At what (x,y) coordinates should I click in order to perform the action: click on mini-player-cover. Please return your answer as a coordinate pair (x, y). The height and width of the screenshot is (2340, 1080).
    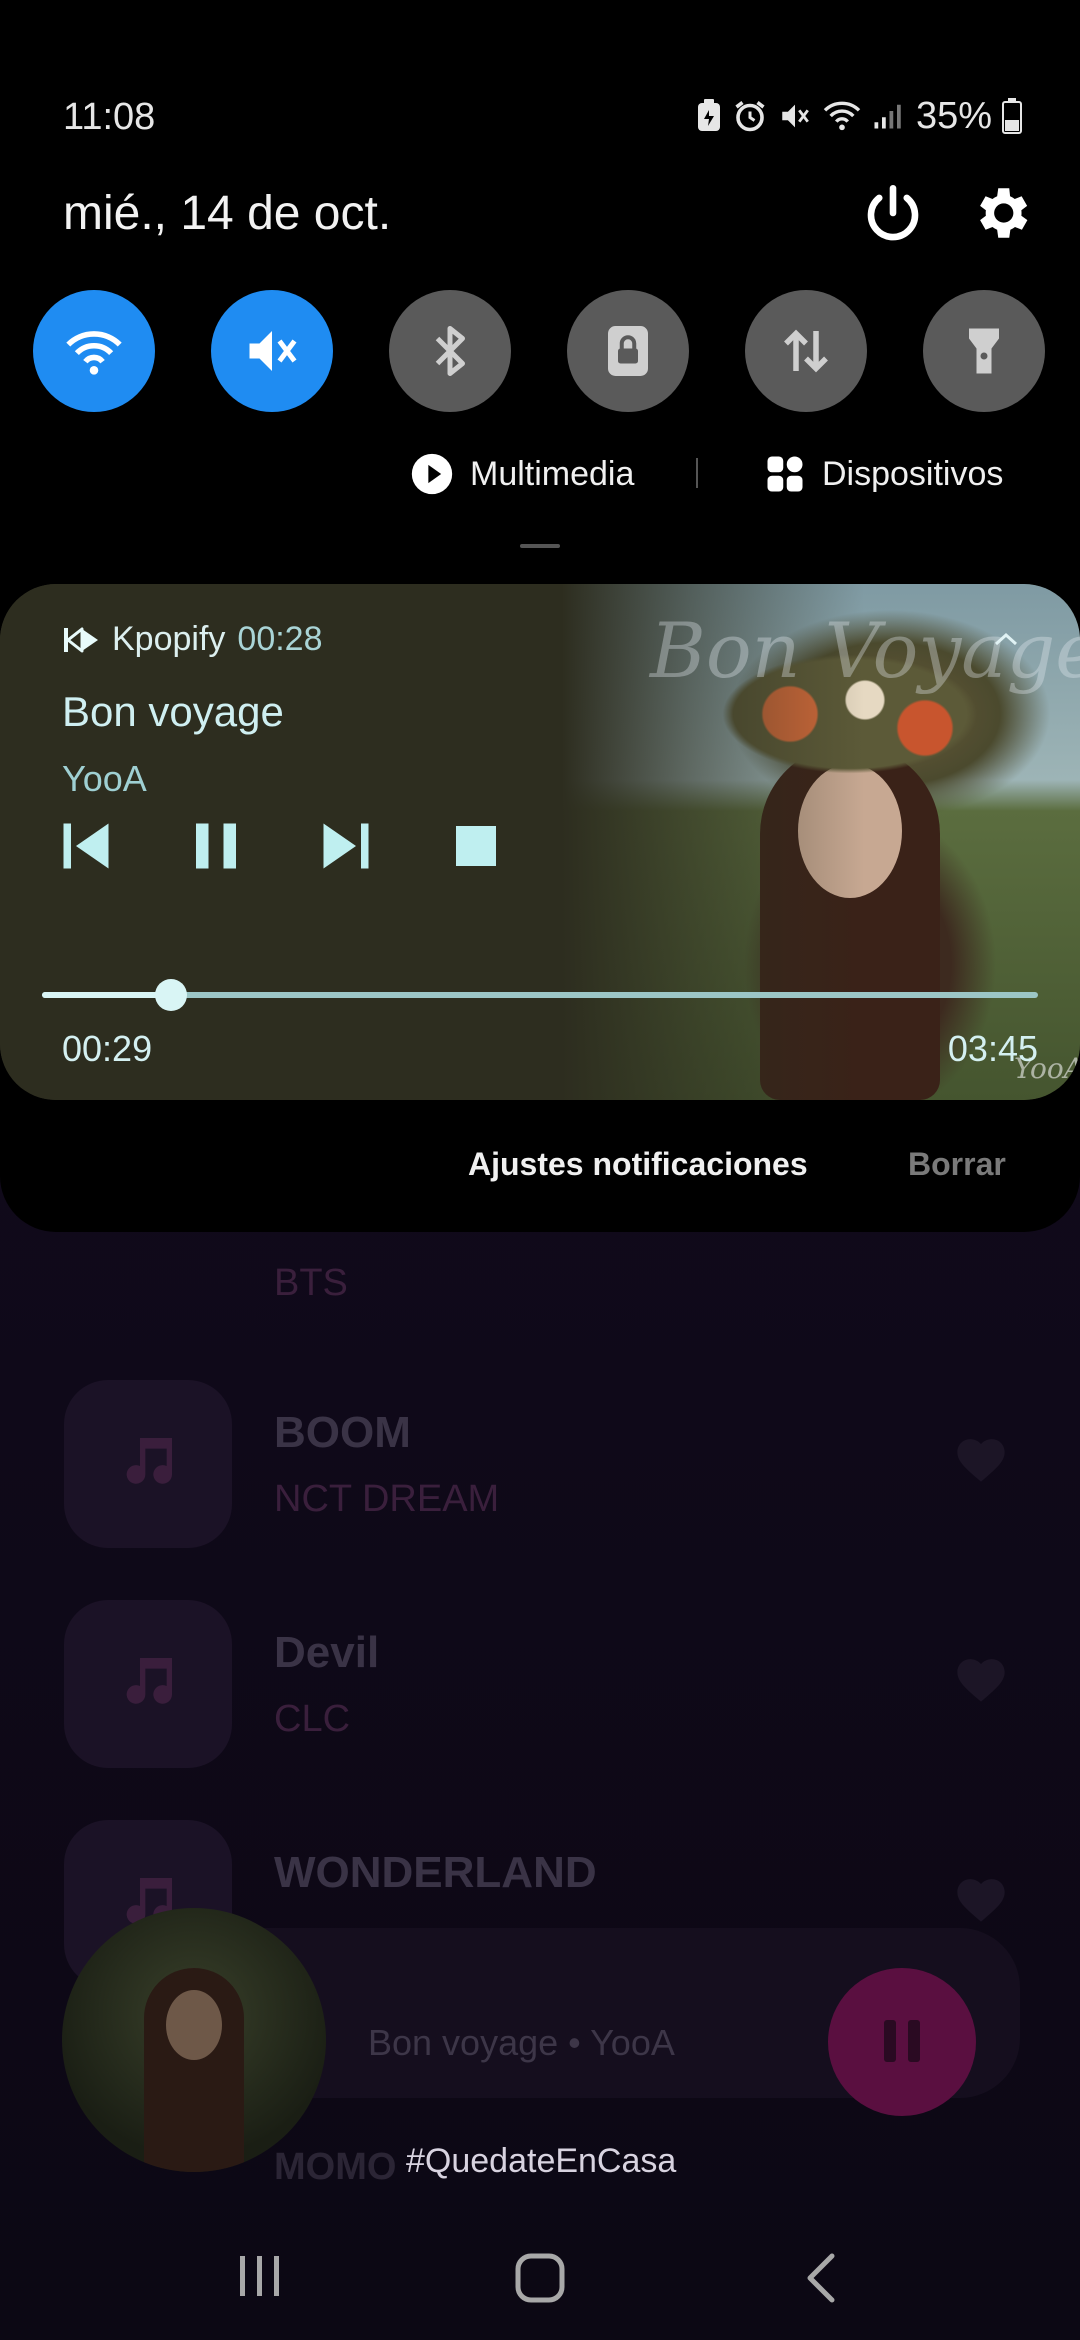
    Looking at the image, I should click on (194, 2040).